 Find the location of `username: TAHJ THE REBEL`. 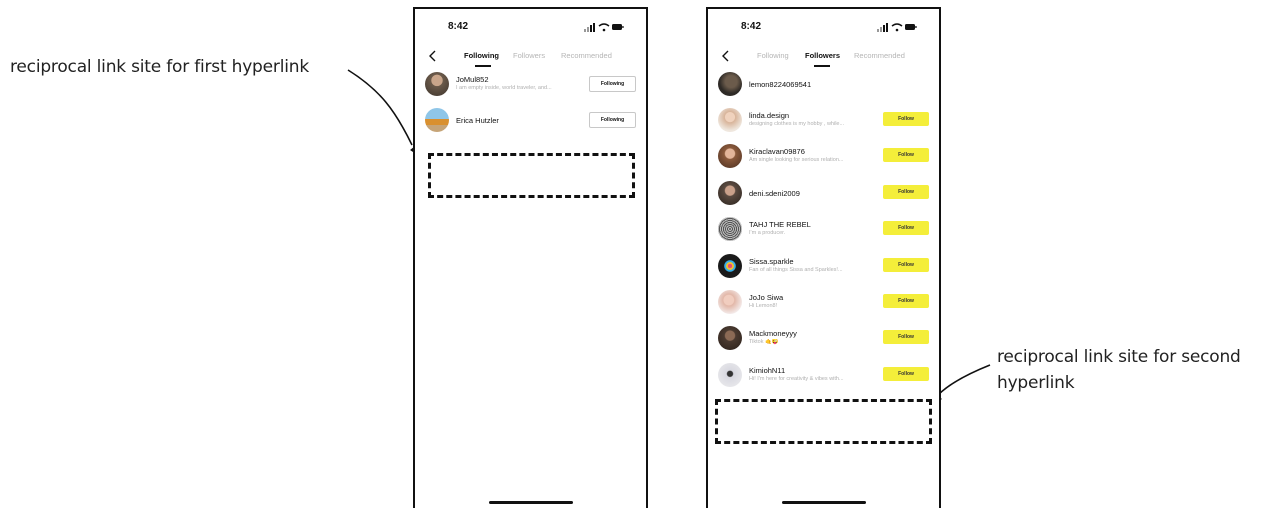

username: TAHJ THE REBEL is located at coordinates (780, 224).